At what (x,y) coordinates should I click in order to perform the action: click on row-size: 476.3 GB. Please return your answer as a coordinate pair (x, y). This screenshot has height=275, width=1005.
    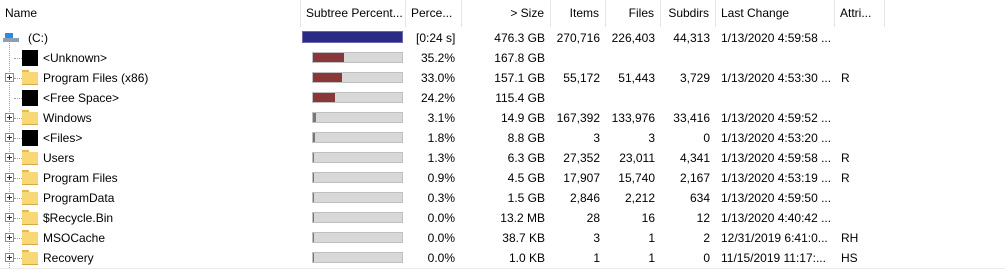
    Looking at the image, I should click on (519, 38).